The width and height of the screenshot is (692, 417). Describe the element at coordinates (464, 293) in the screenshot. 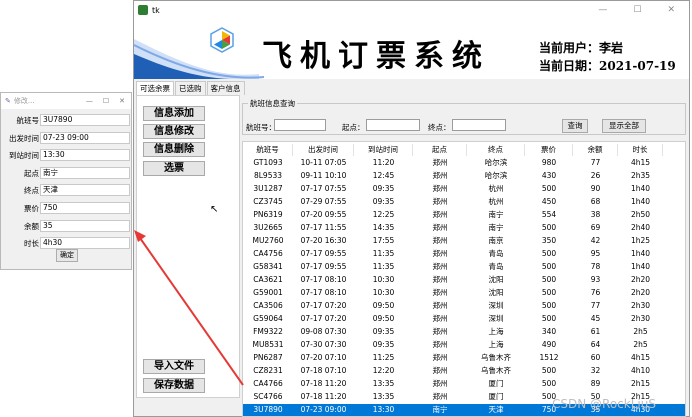

I see `table-row: G59001 07-17 08:10 10:30 郑州 沈阳 500 76 2h20` at that location.